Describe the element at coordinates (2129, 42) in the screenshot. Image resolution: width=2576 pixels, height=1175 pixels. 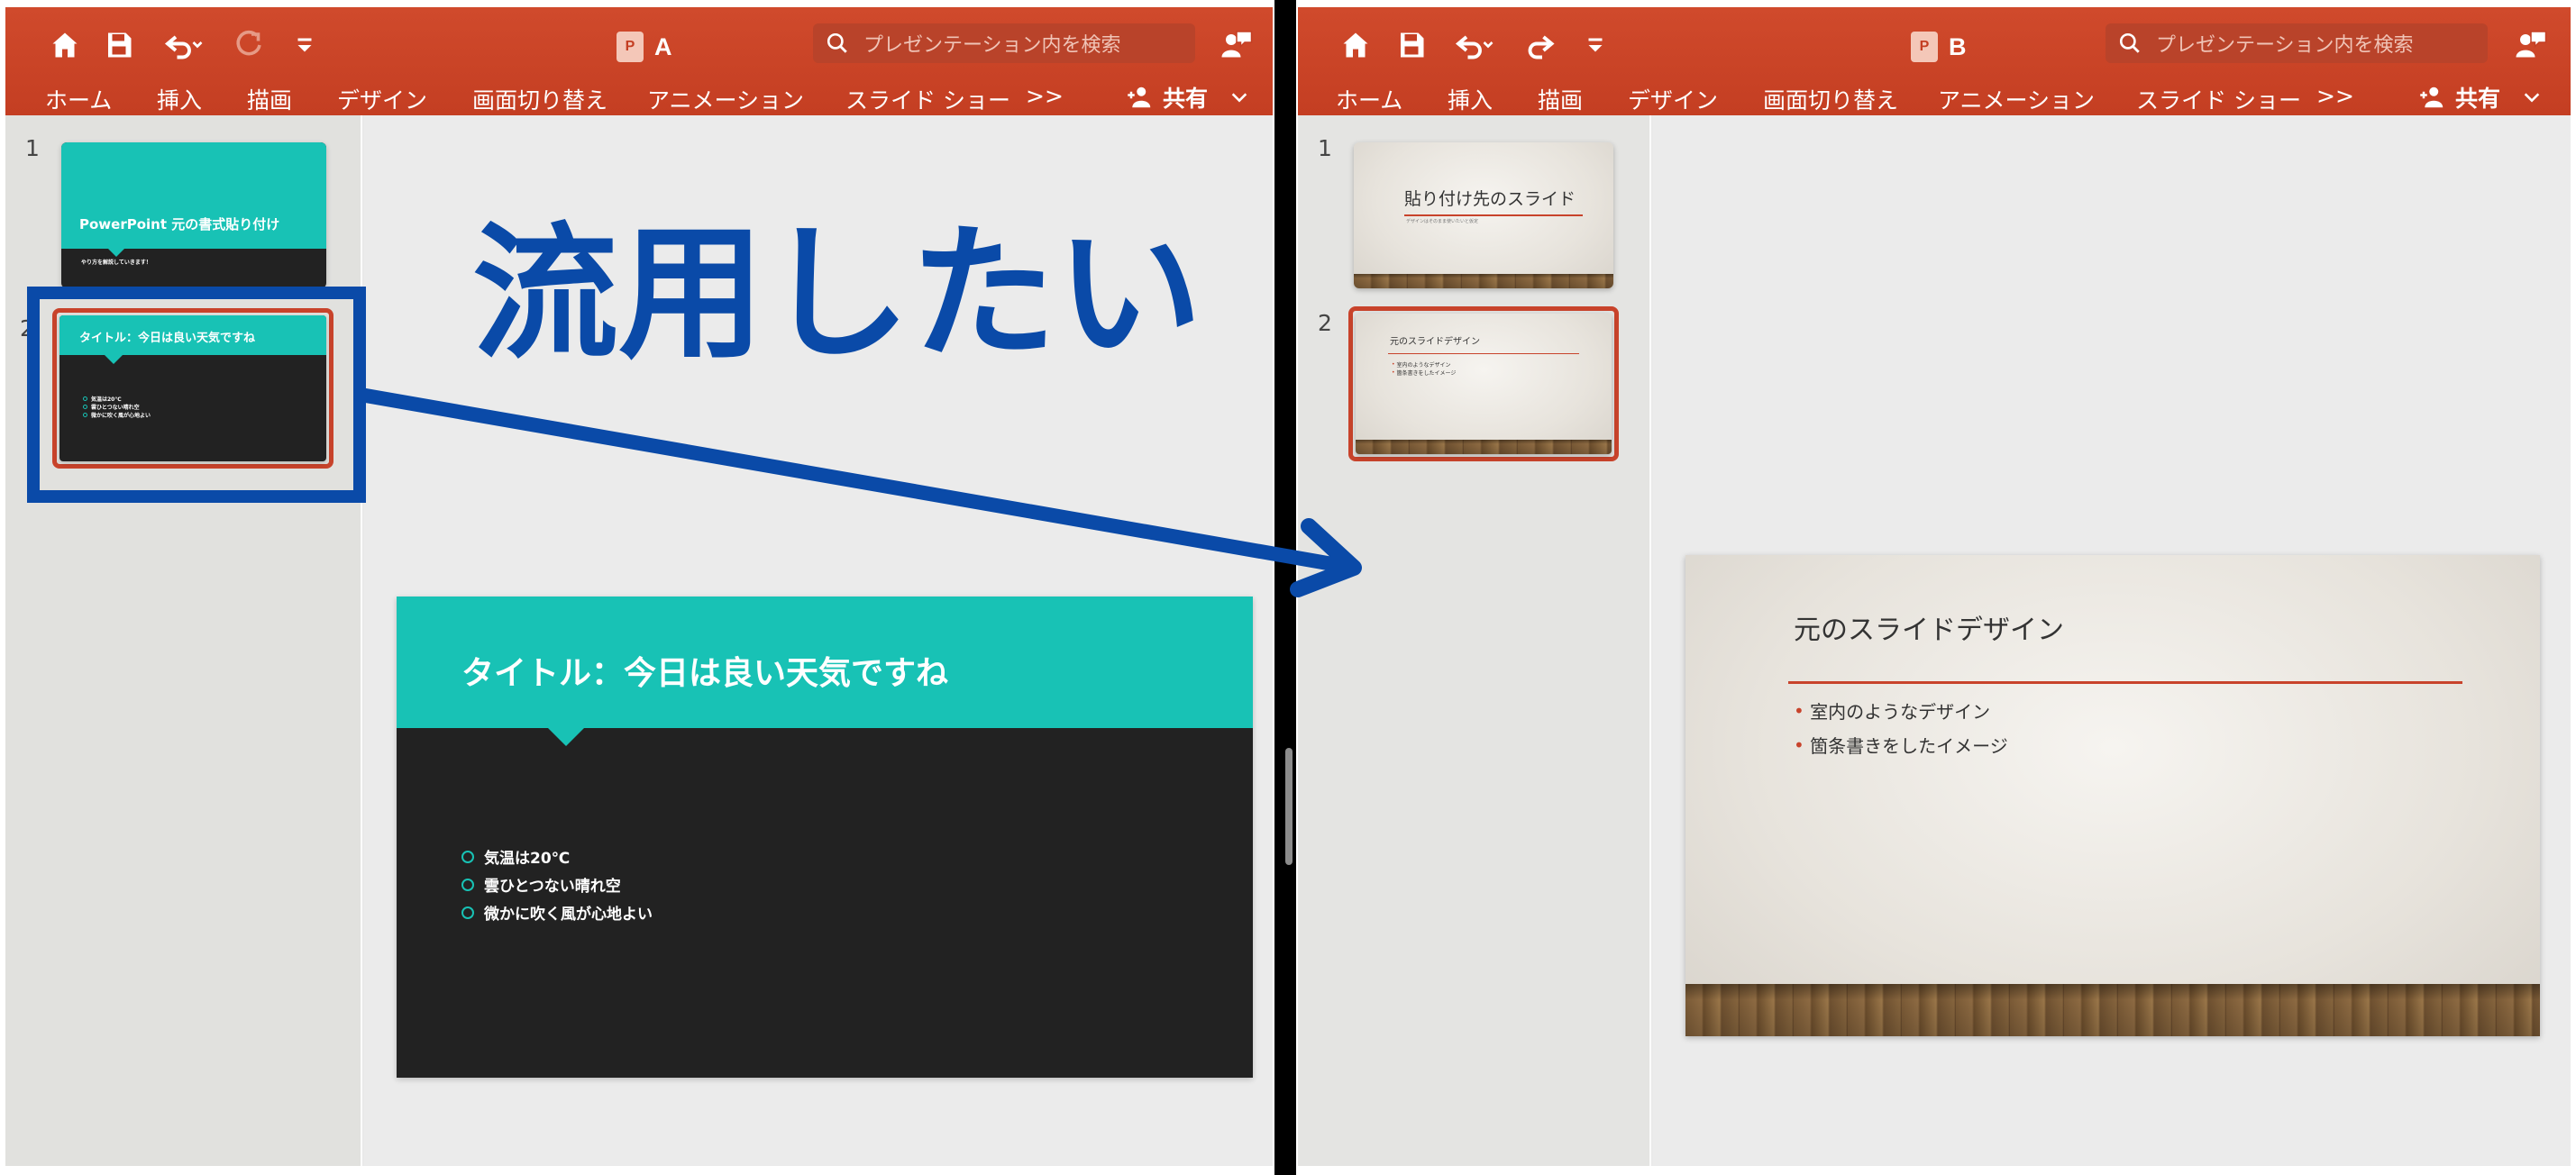
I see `search-icon` at that location.